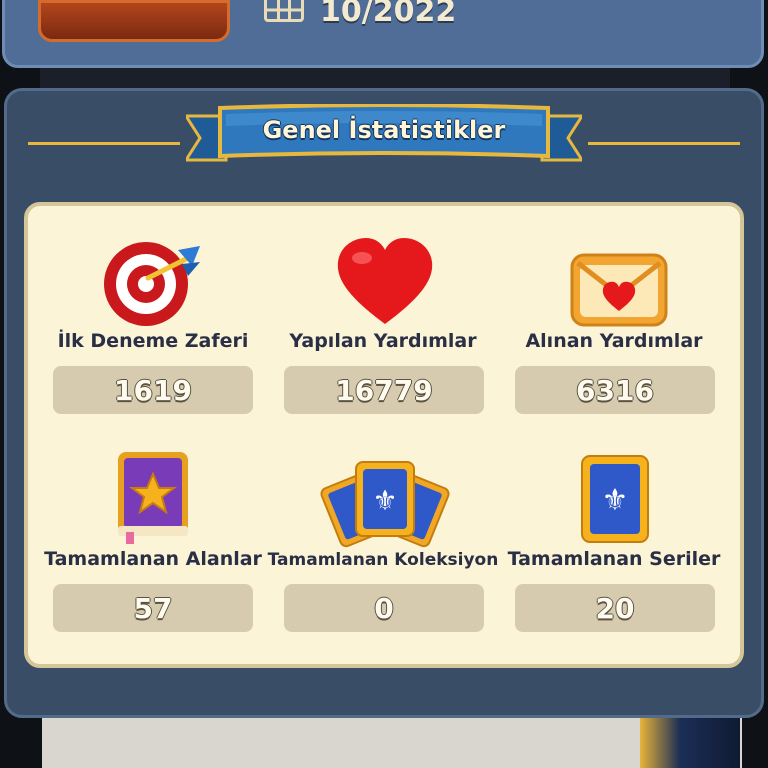 This screenshot has width=768, height=768. What do you see at coordinates (384, 390) in the screenshot?
I see `stat-value-helps-given: 16779` at bounding box center [384, 390].